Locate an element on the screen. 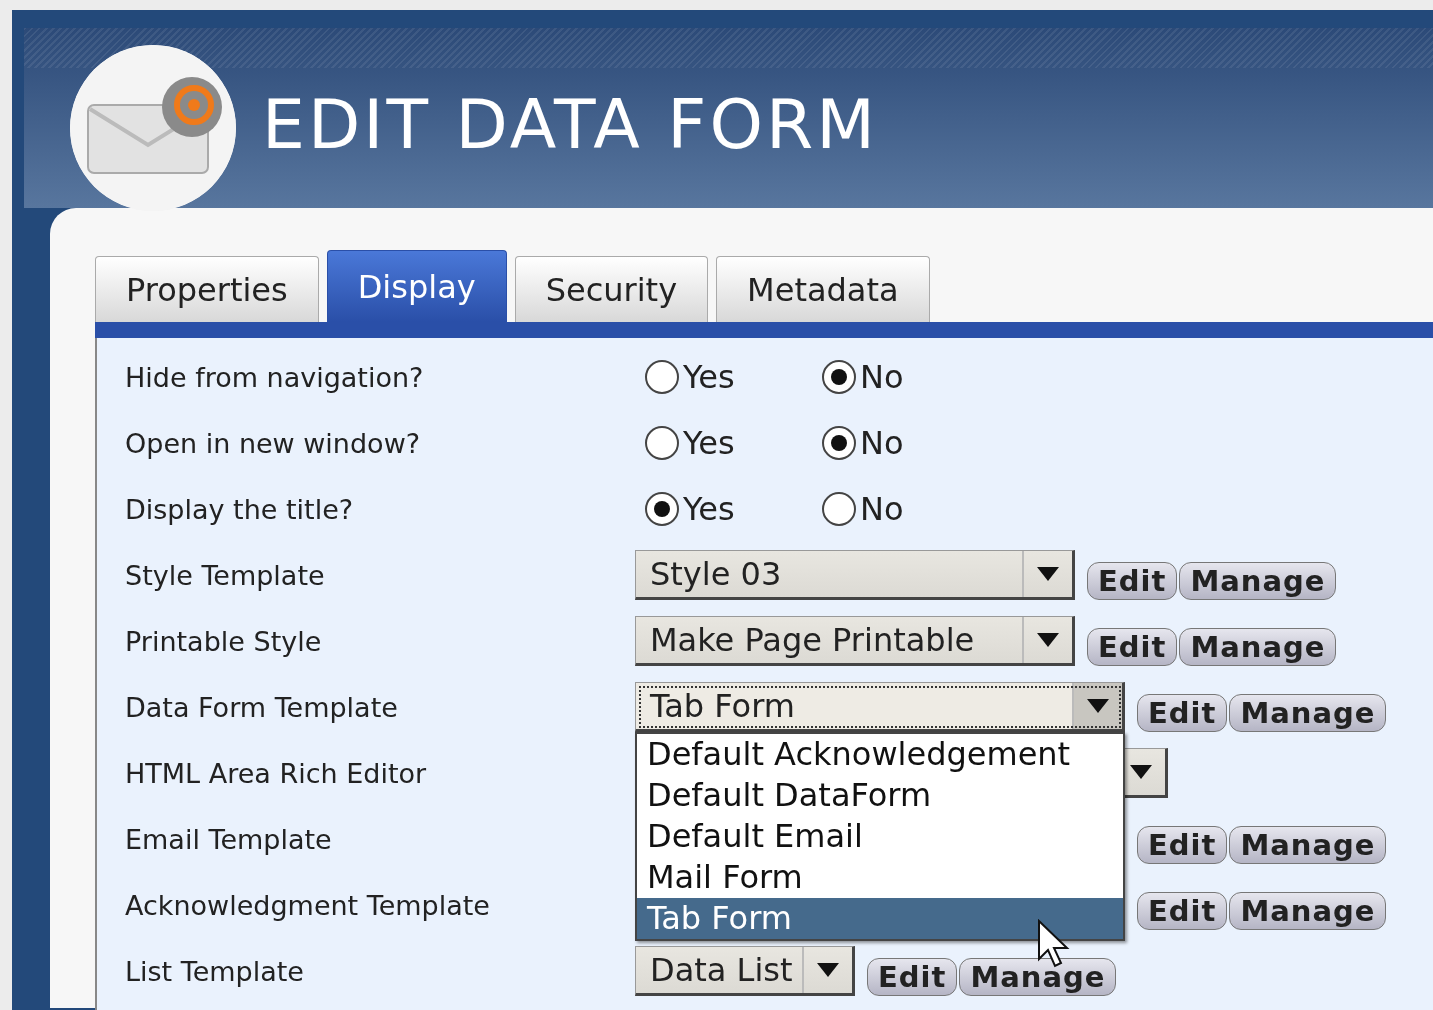  dropdown-option: Mail Form is located at coordinates (880, 877).